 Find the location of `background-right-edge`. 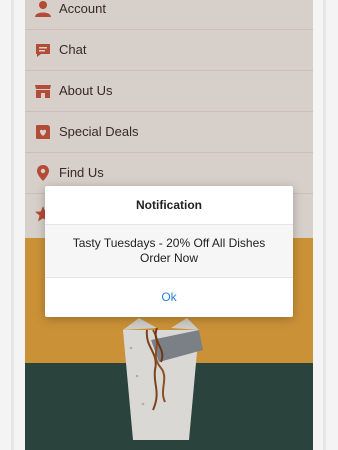

background-right-edge is located at coordinates (324, 225).